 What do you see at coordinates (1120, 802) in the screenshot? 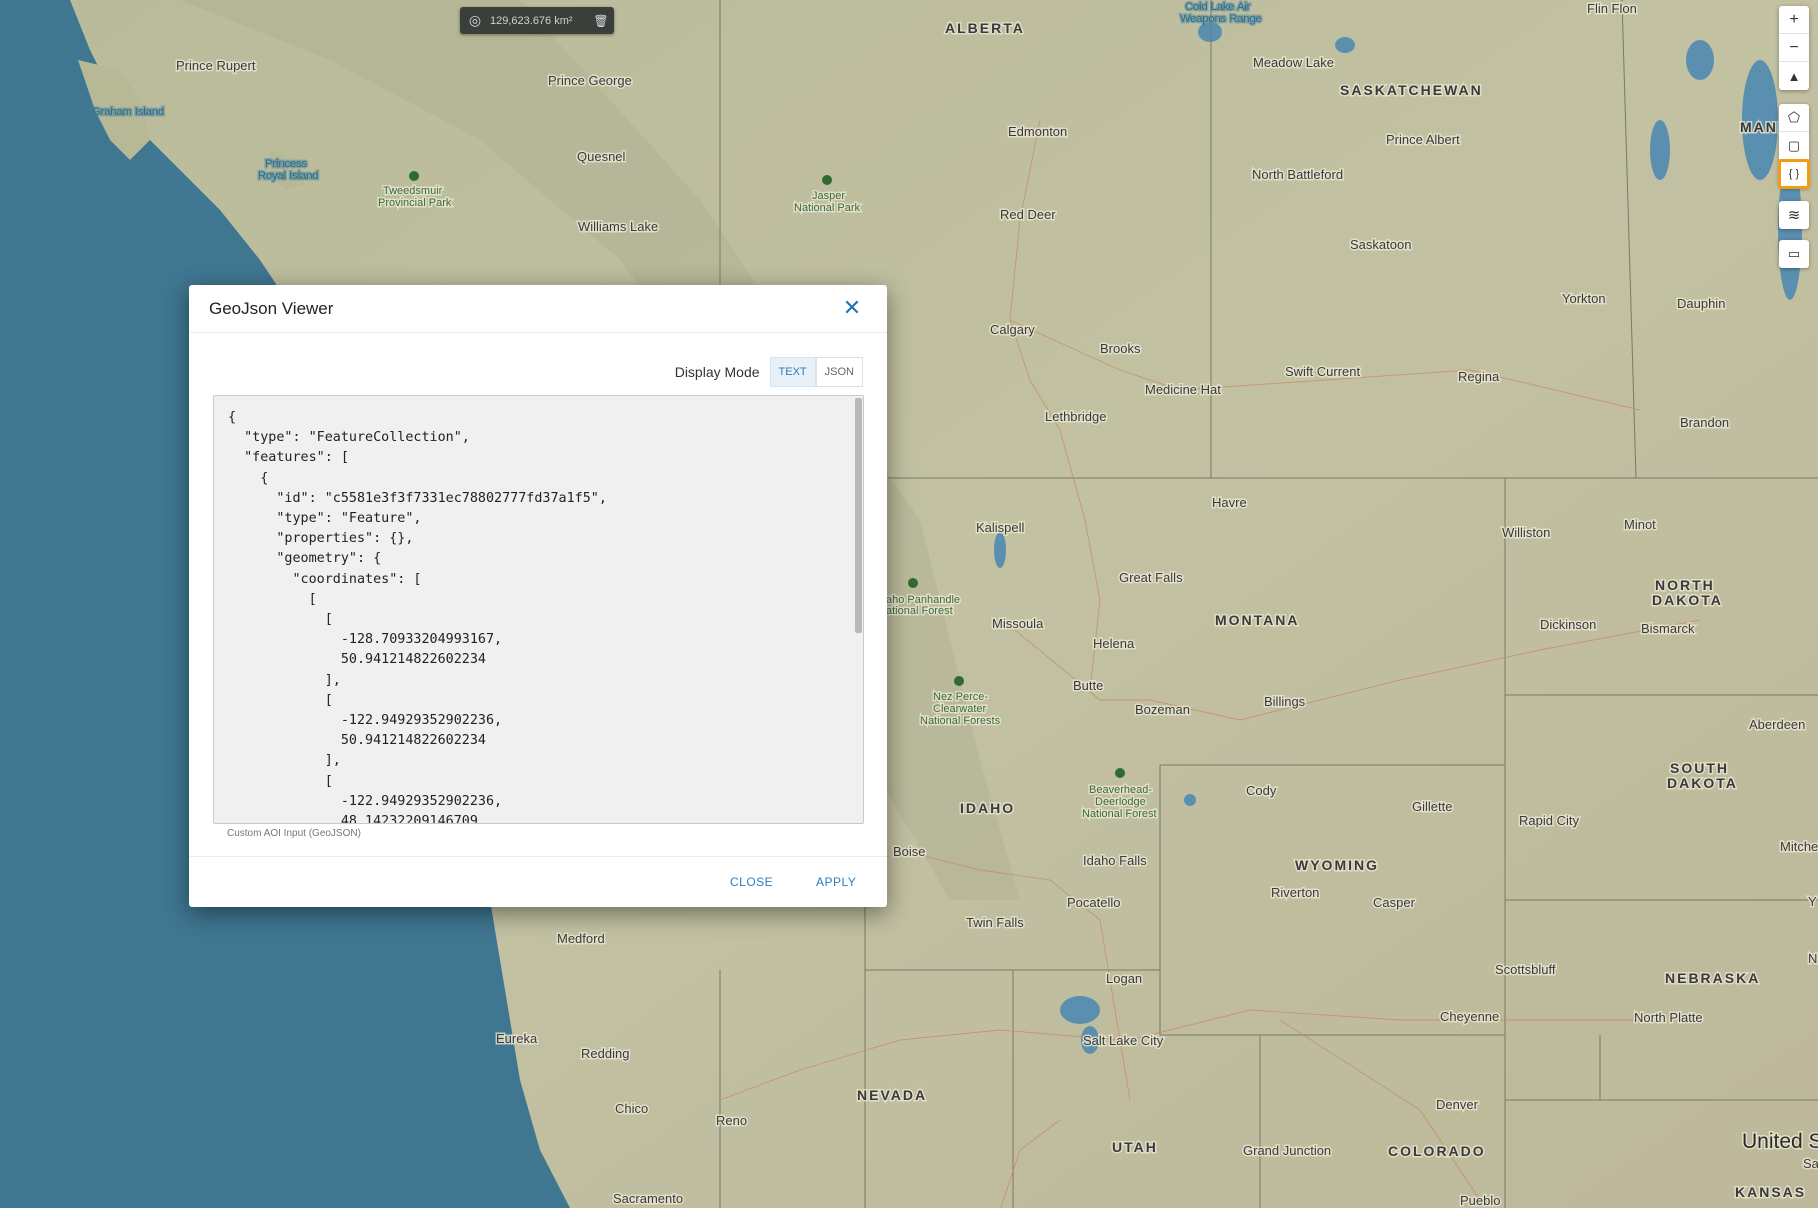
I see `map-label-park: Deerlodge` at bounding box center [1120, 802].